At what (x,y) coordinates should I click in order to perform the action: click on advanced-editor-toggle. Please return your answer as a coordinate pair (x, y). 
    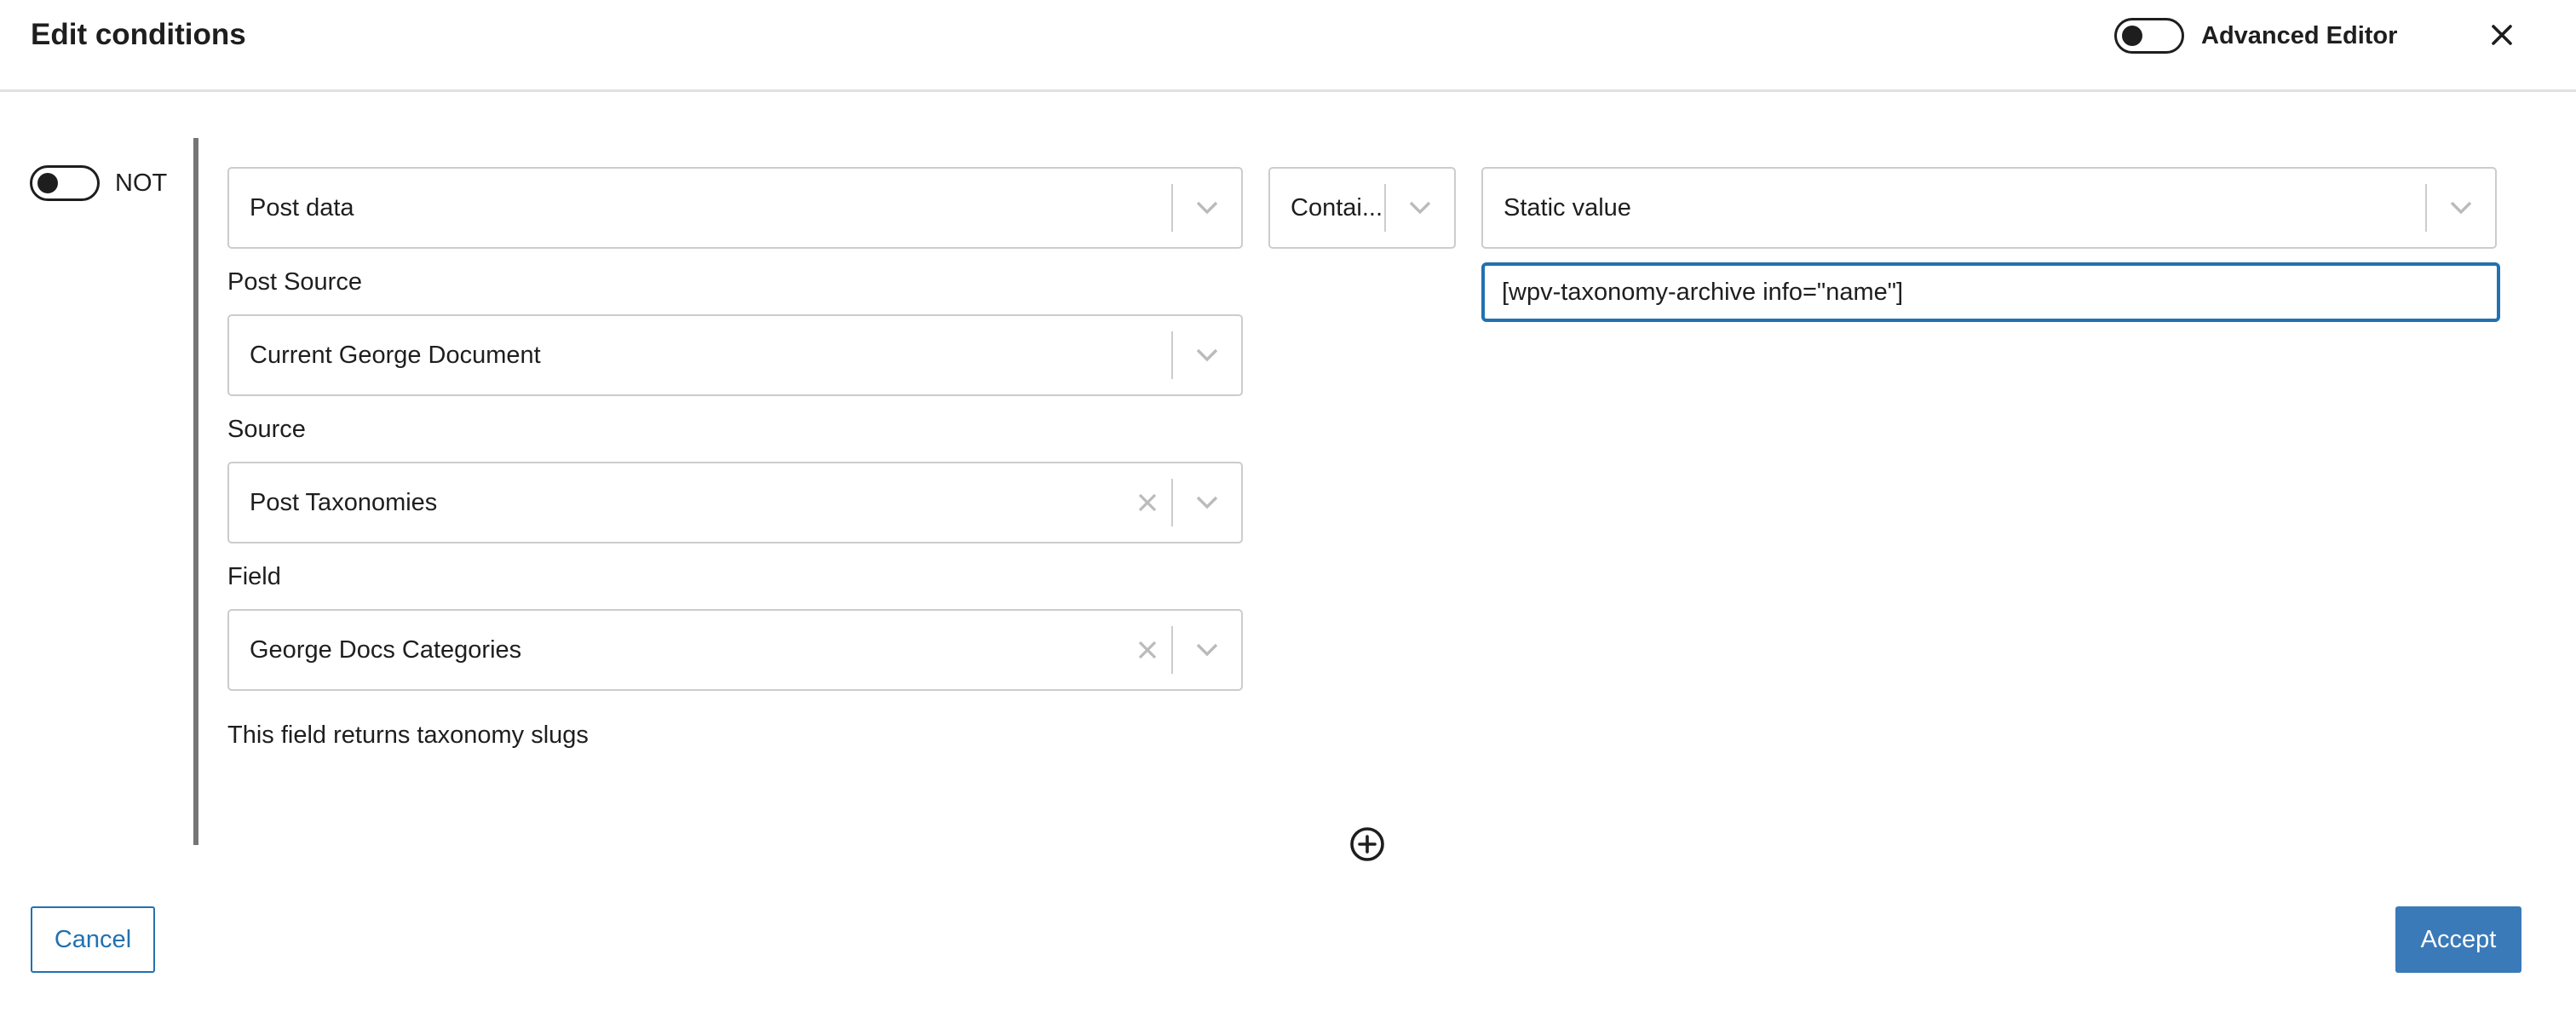
    Looking at the image, I should click on (2149, 36).